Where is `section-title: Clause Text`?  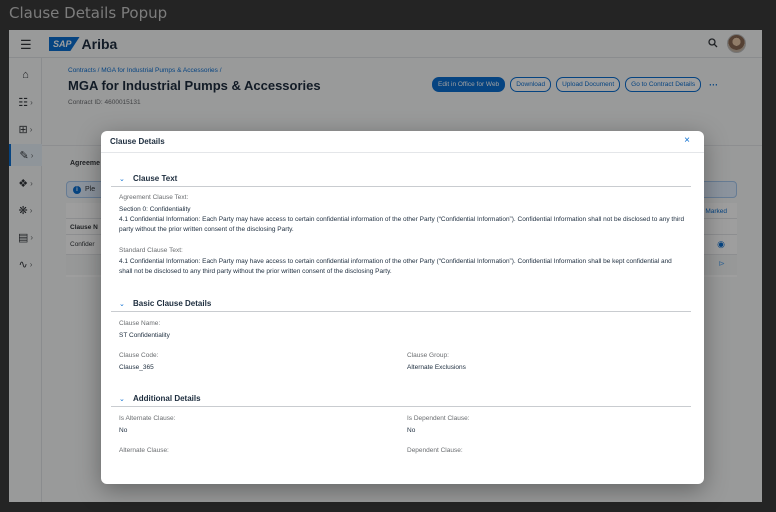
section-title: Clause Text is located at coordinates (155, 178).